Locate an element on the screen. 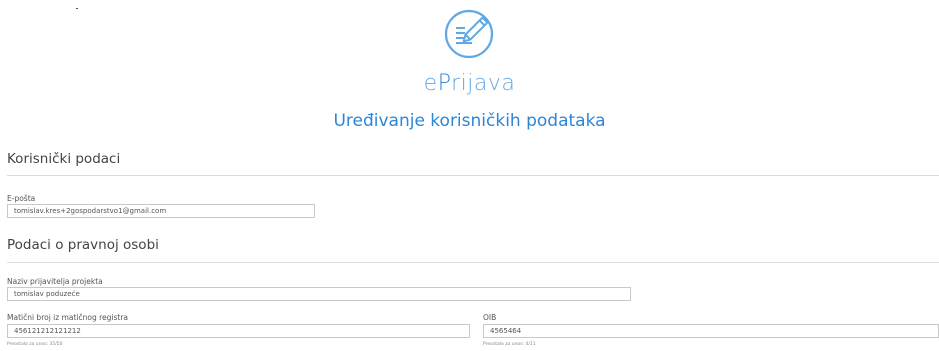  document-edit-icon is located at coordinates (469, 34).